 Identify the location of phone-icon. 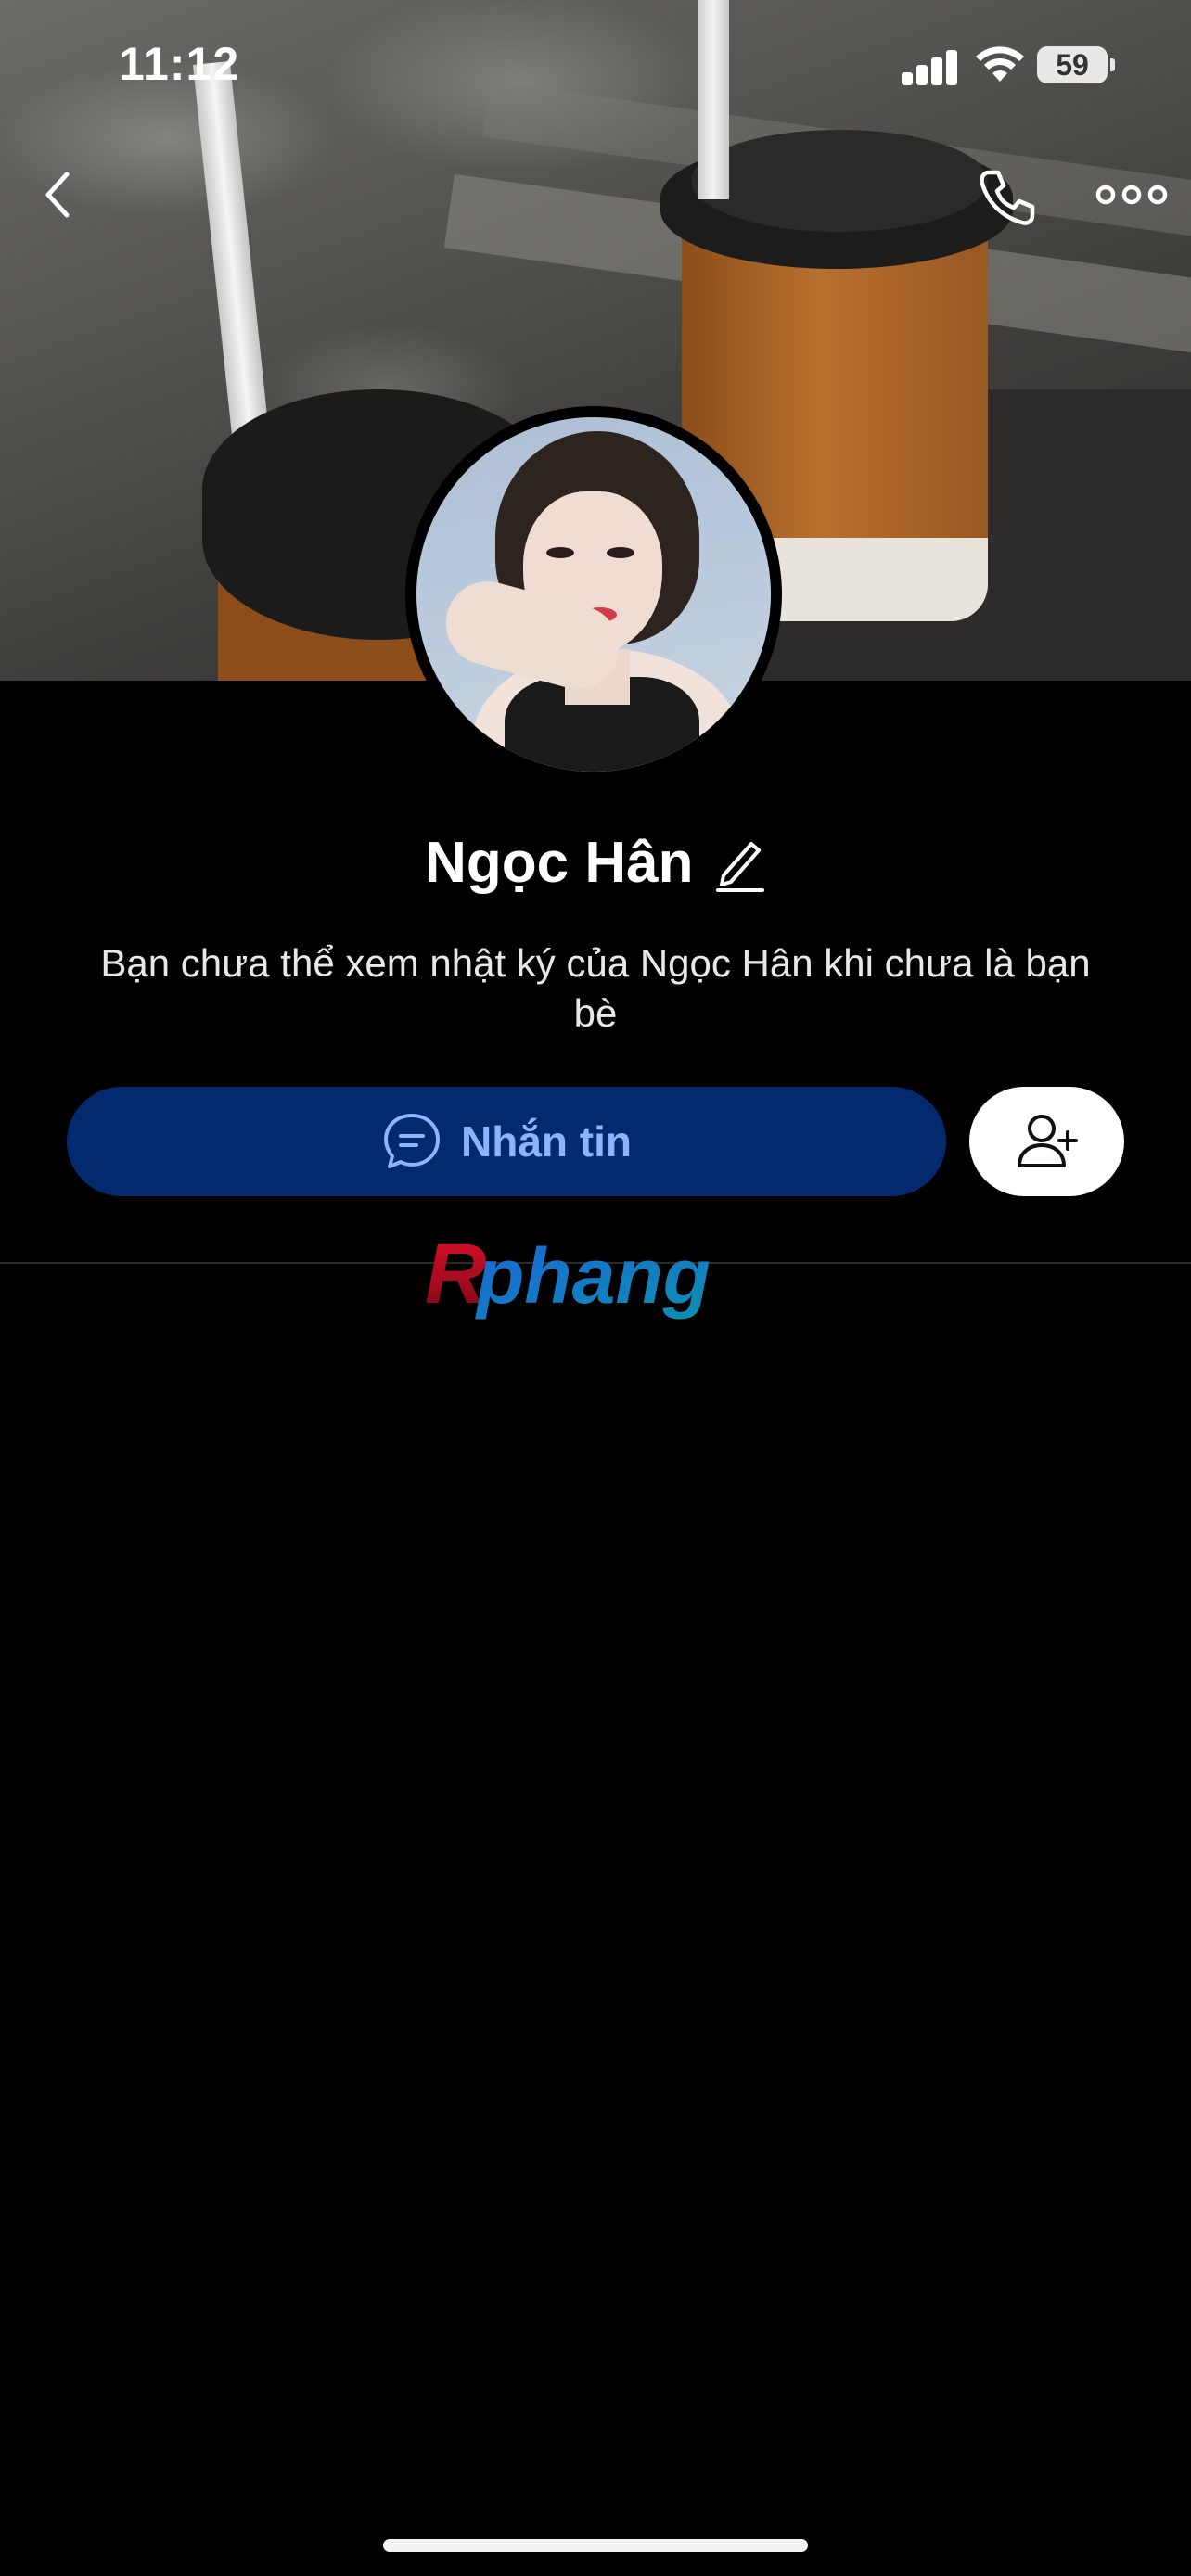
(1007, 197).